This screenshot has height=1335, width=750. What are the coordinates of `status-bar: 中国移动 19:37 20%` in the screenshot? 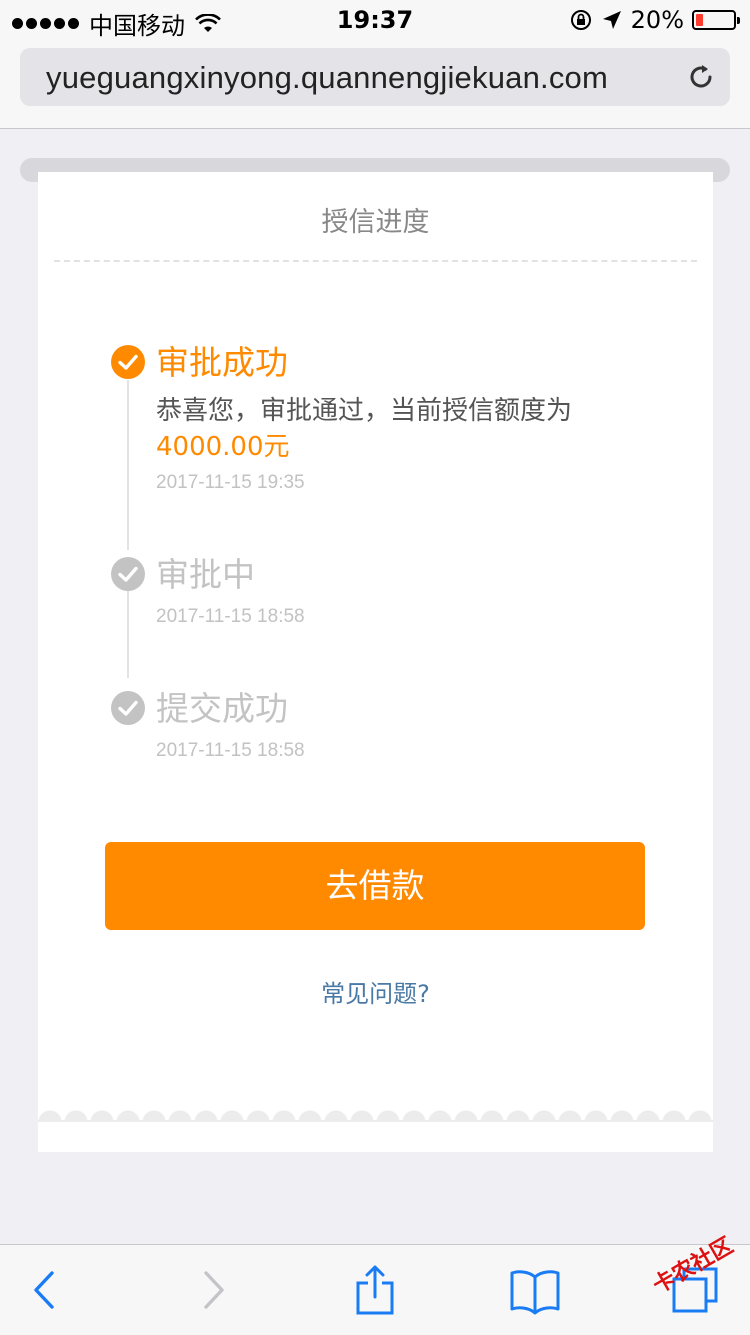 It's located at (375, 20).